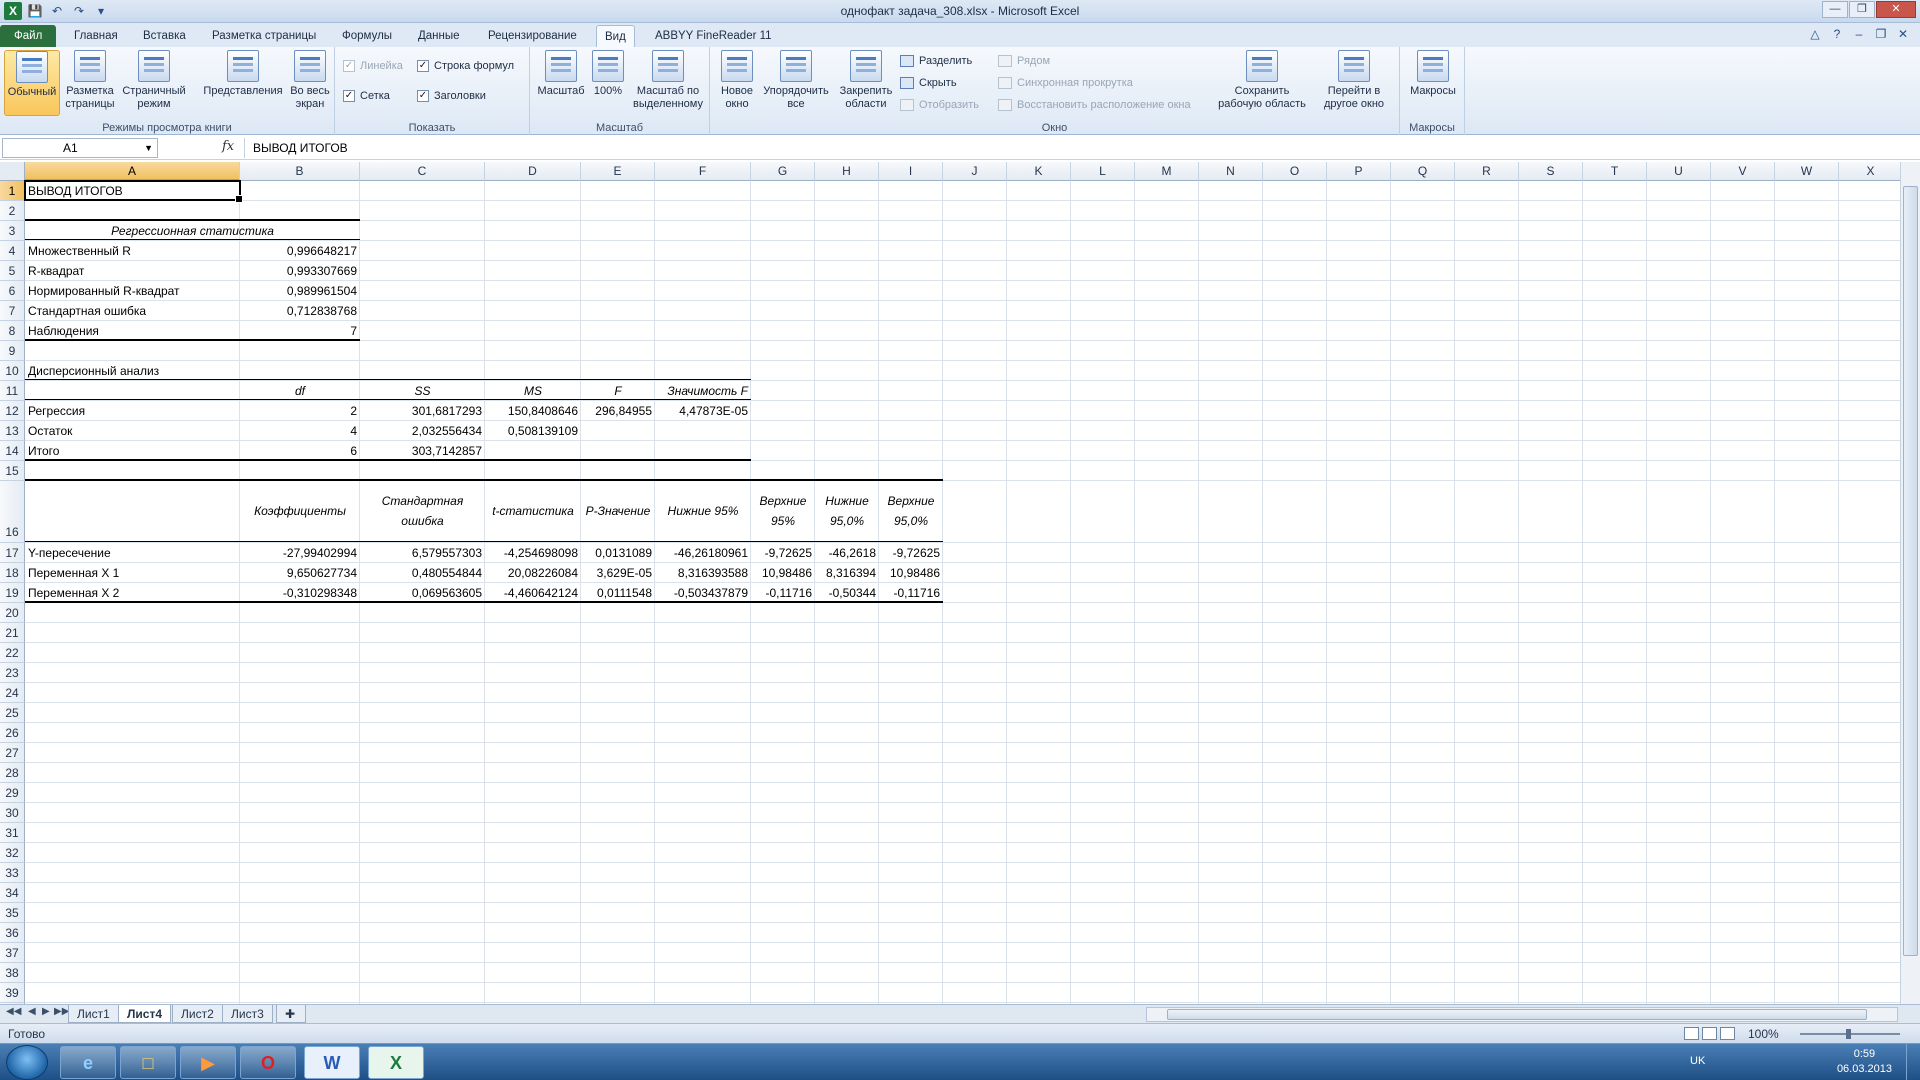 The image size is (1920, 1080). Describe the element at coordinates (46, 1011) in the screenshot. I see `next-sheet-icon: ▶` at that location.